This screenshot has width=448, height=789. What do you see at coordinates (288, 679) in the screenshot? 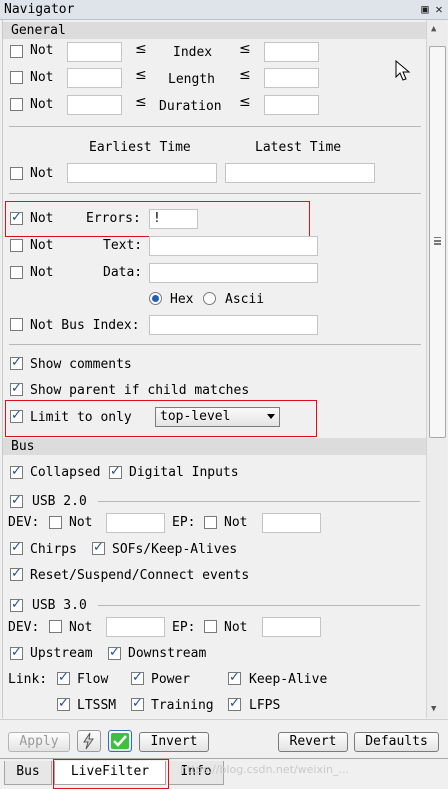
I see `keep-alive-label: Keep-Alive` at bounding box center [288, 679].